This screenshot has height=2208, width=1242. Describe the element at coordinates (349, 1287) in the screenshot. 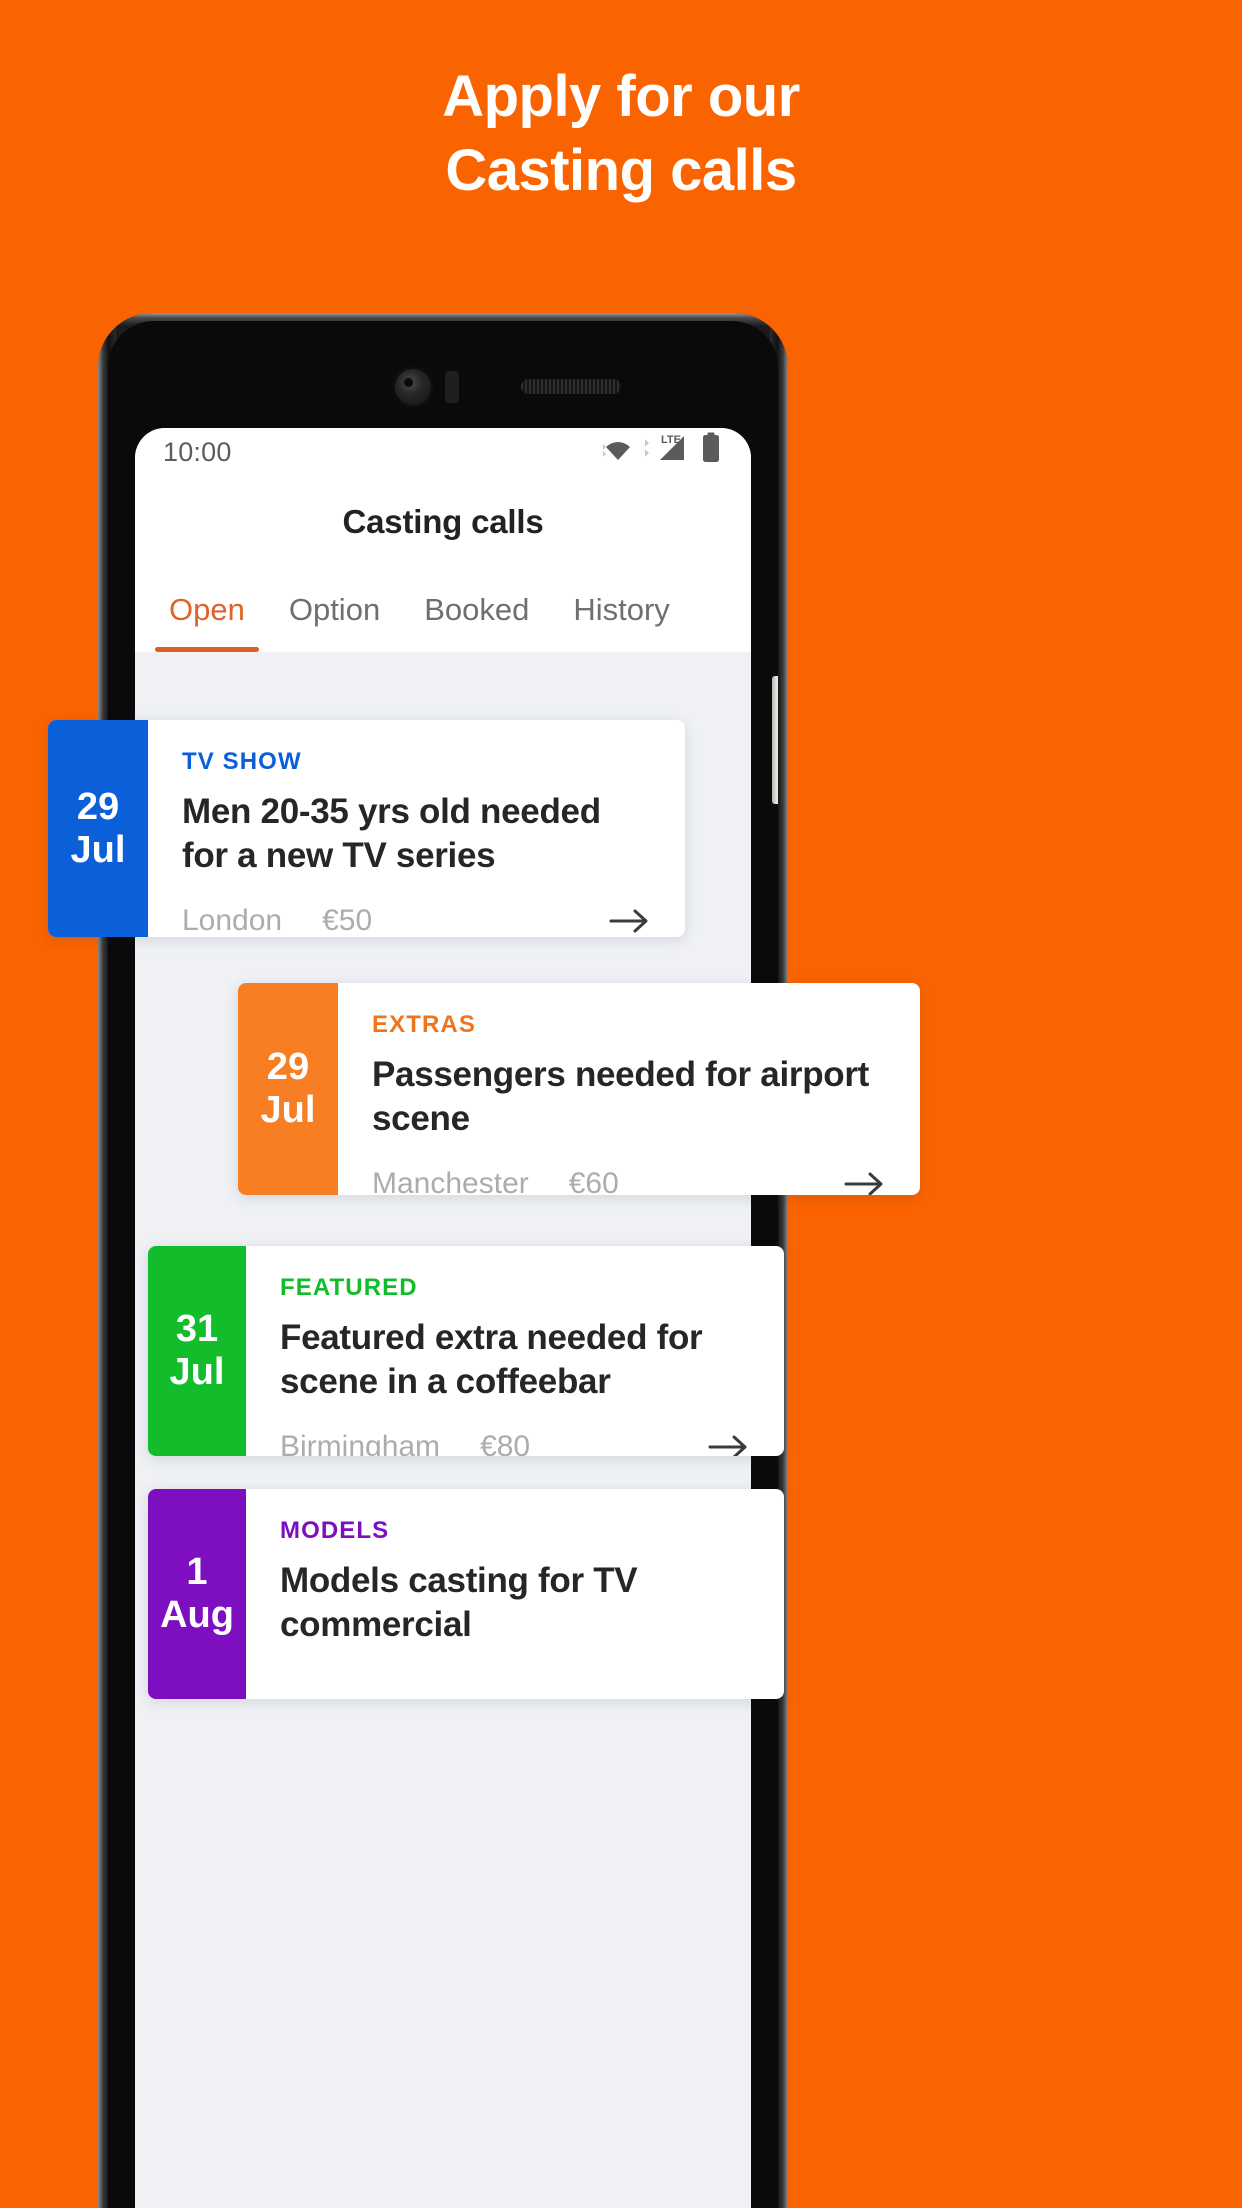

I see `card-category: FEATURED` at that location.